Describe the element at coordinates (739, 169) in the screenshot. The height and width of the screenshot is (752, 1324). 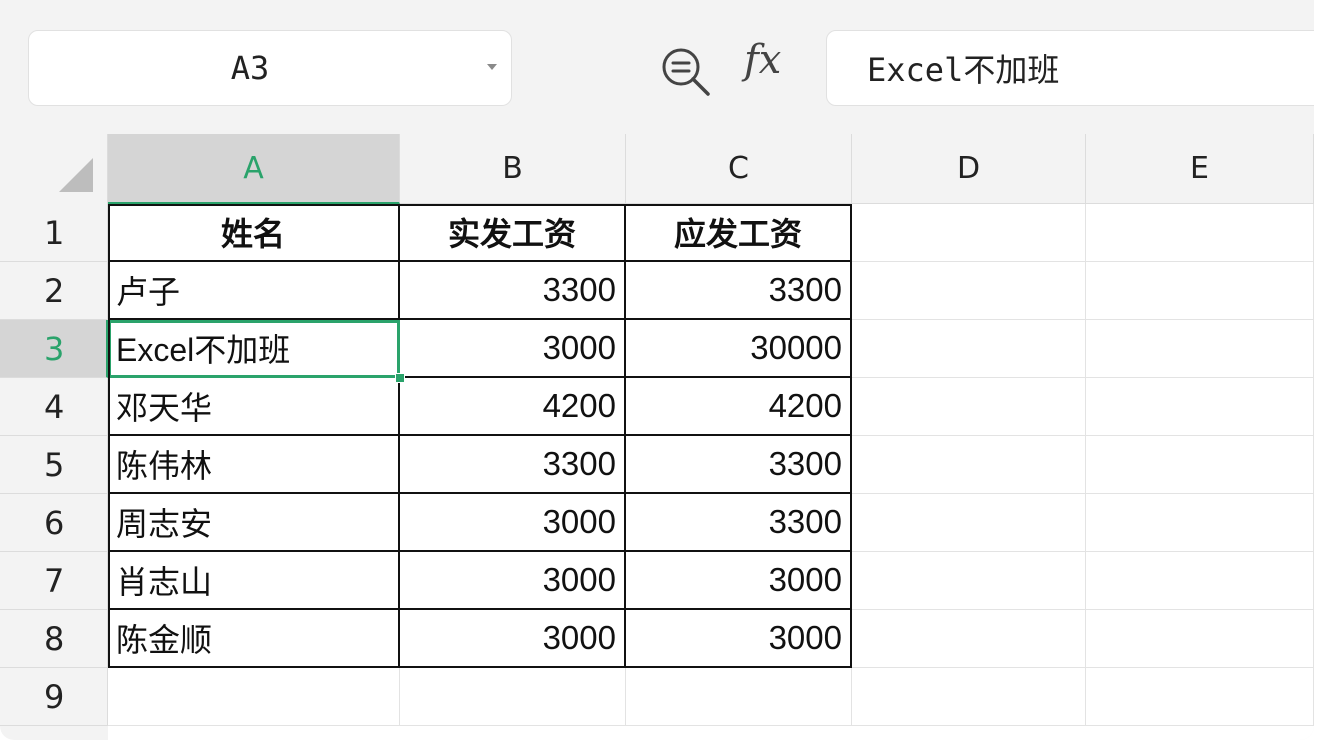
I see `column-header-c: C` at that location.